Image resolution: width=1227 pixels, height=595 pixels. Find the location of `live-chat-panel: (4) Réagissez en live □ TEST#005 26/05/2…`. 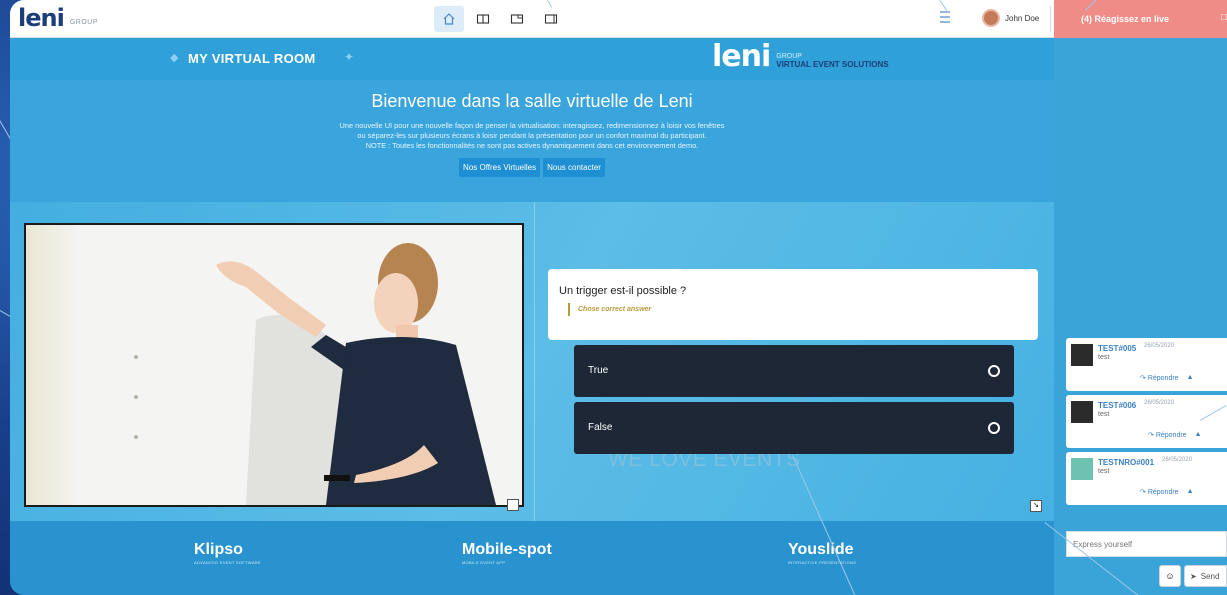

live-chat-panel: (4) Réagissez en live □ TEST#005 26/05/2… is located at coordinates (1140, 297).